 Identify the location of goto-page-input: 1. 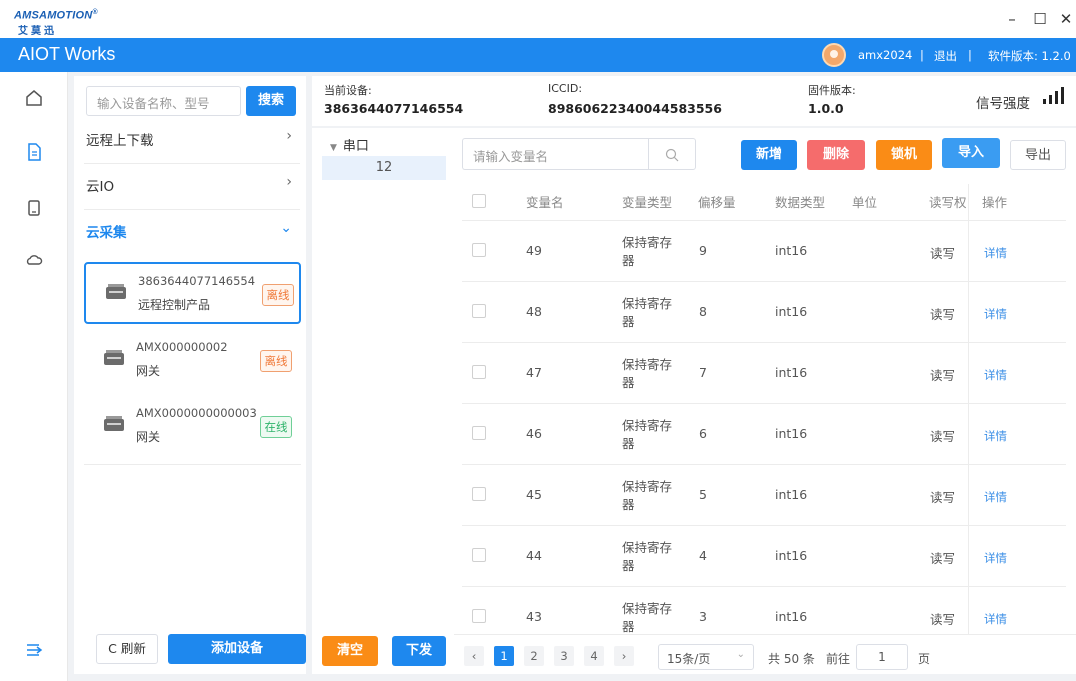
(882, 657).